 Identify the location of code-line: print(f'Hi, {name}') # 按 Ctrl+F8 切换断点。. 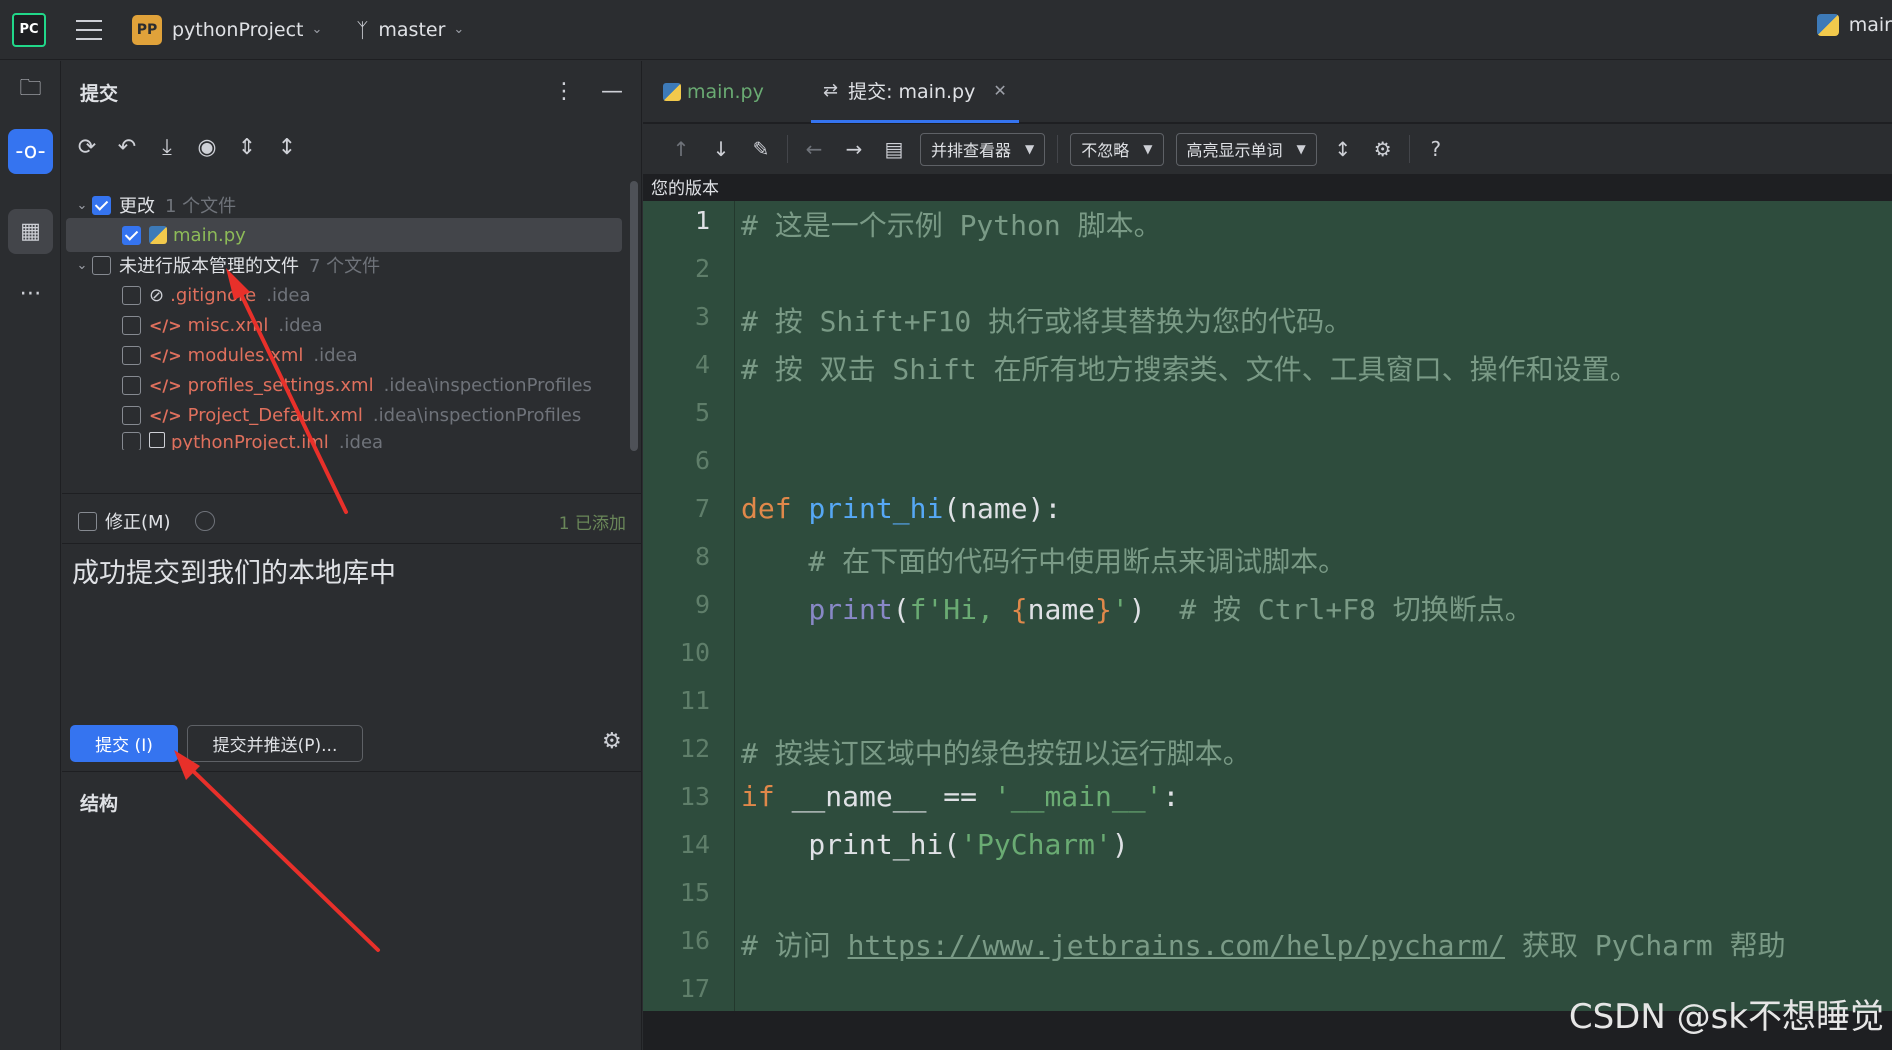
(1136, 608).